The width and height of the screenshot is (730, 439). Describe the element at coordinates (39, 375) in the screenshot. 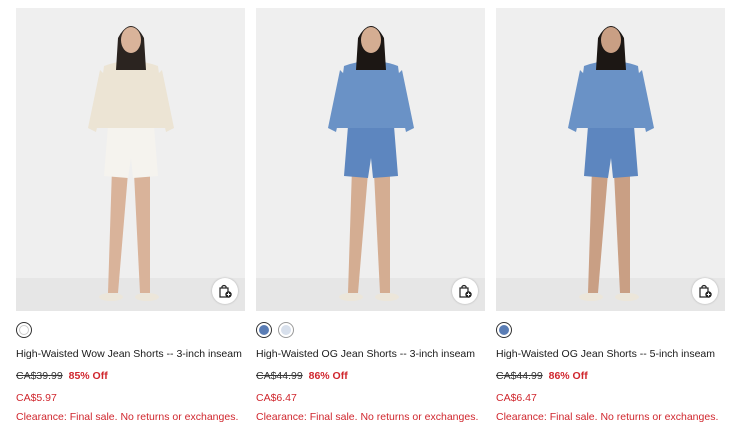

I see `original-price: CA$39.99` at that location.